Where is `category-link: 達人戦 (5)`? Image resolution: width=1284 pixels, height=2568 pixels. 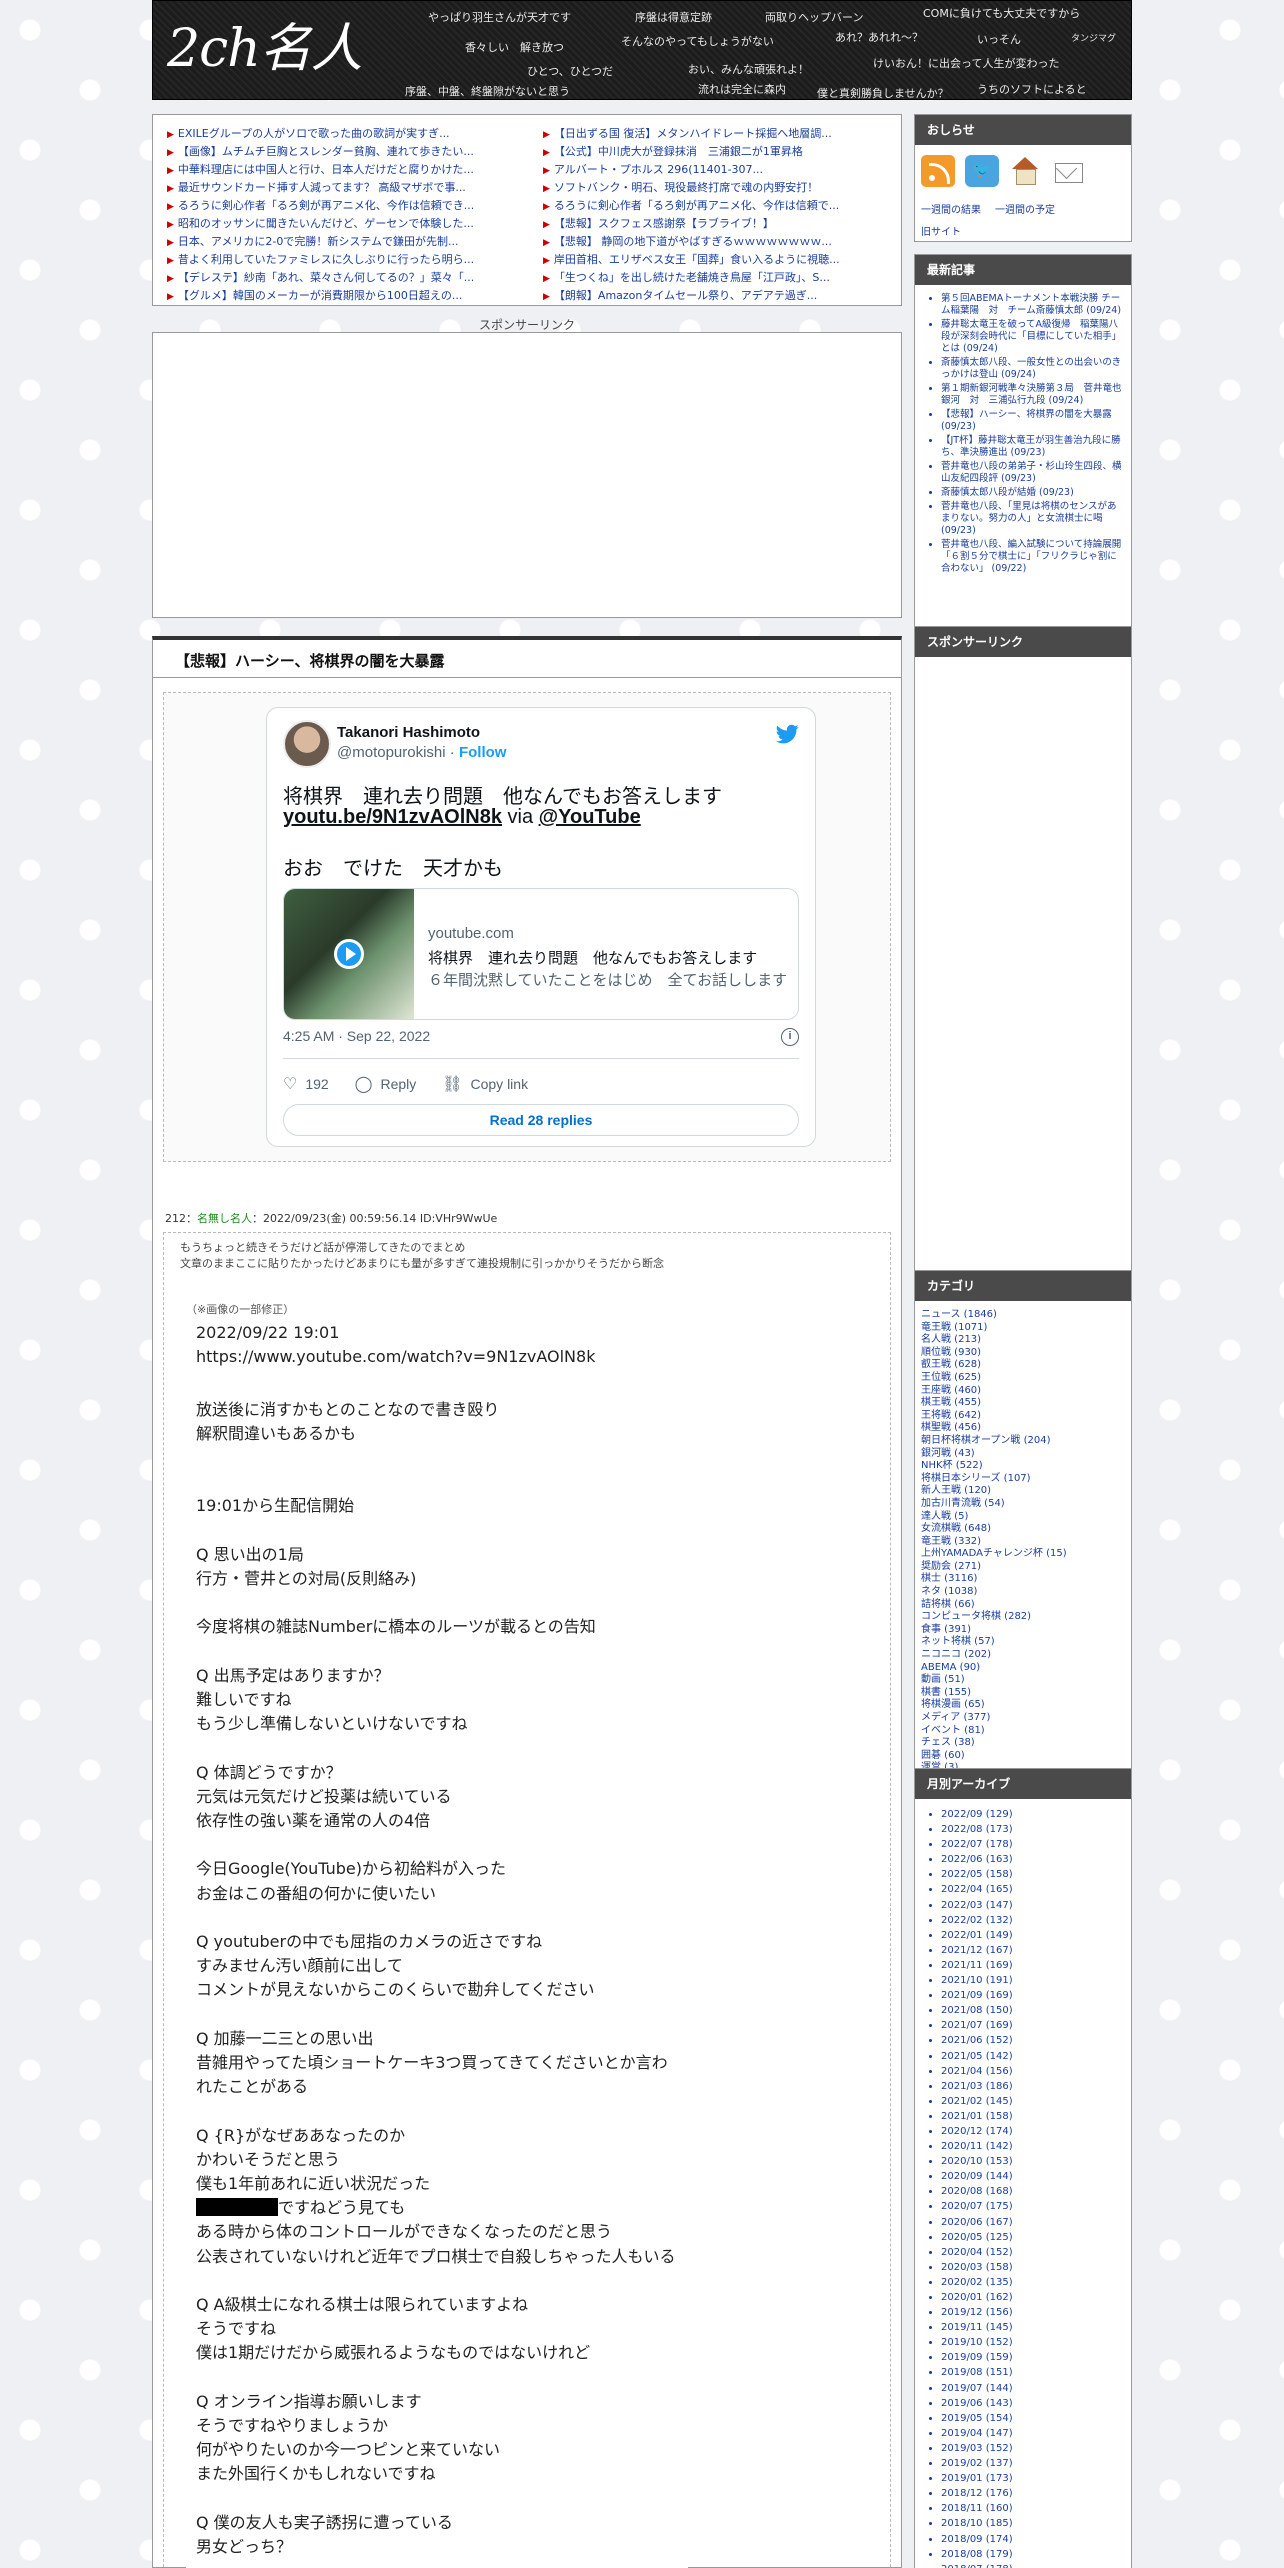
category-link: 達人戦 (5) is located at coordinates (1024, 1517).